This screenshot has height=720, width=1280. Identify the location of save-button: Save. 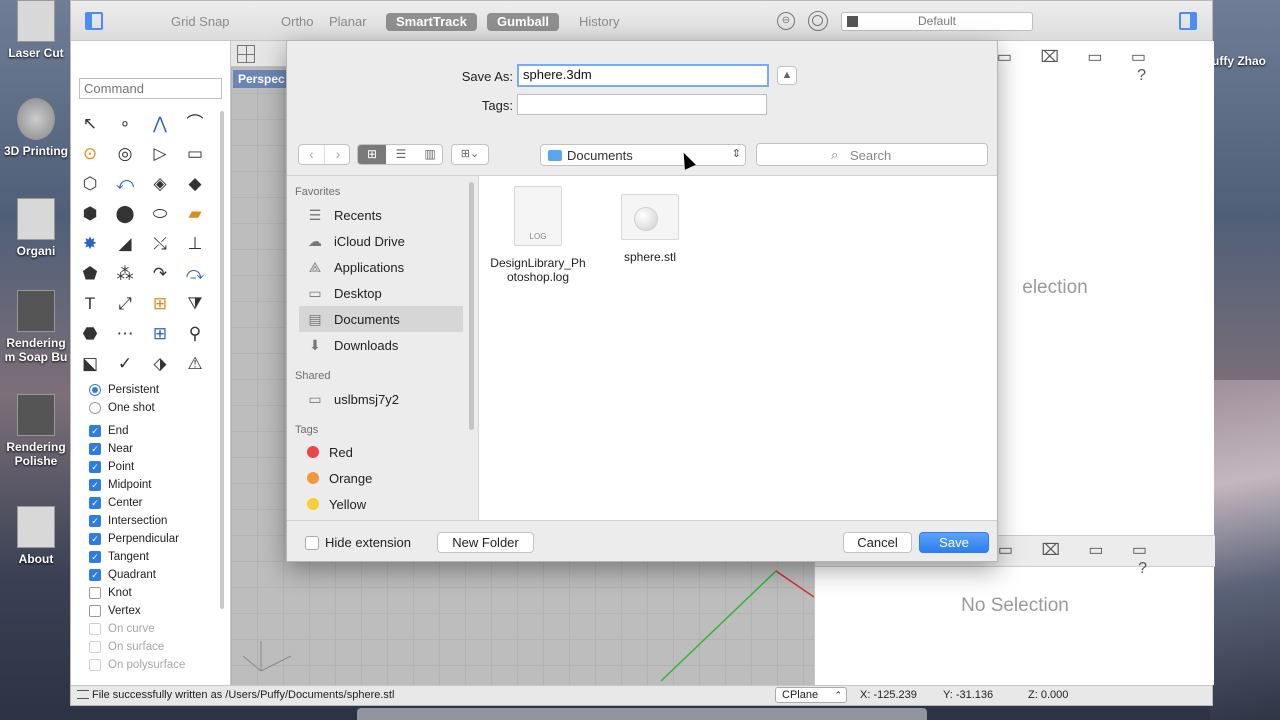
(954, 542).